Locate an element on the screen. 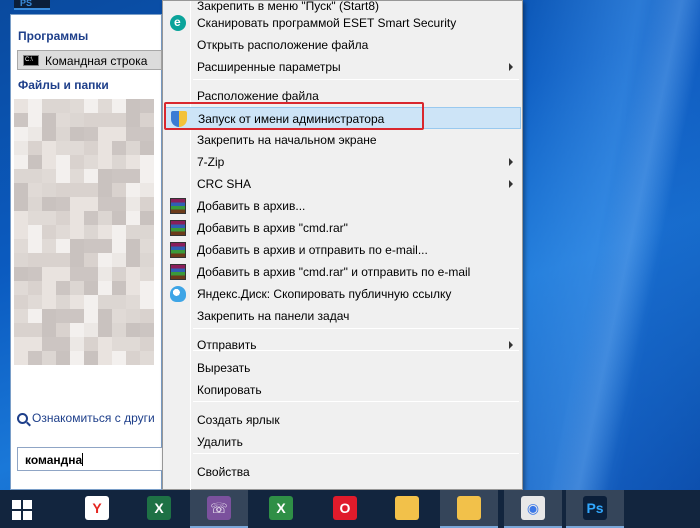 The height and width of the screenshot is (528, 700). taskbar-button: Y is located at coordinates (97, 509).